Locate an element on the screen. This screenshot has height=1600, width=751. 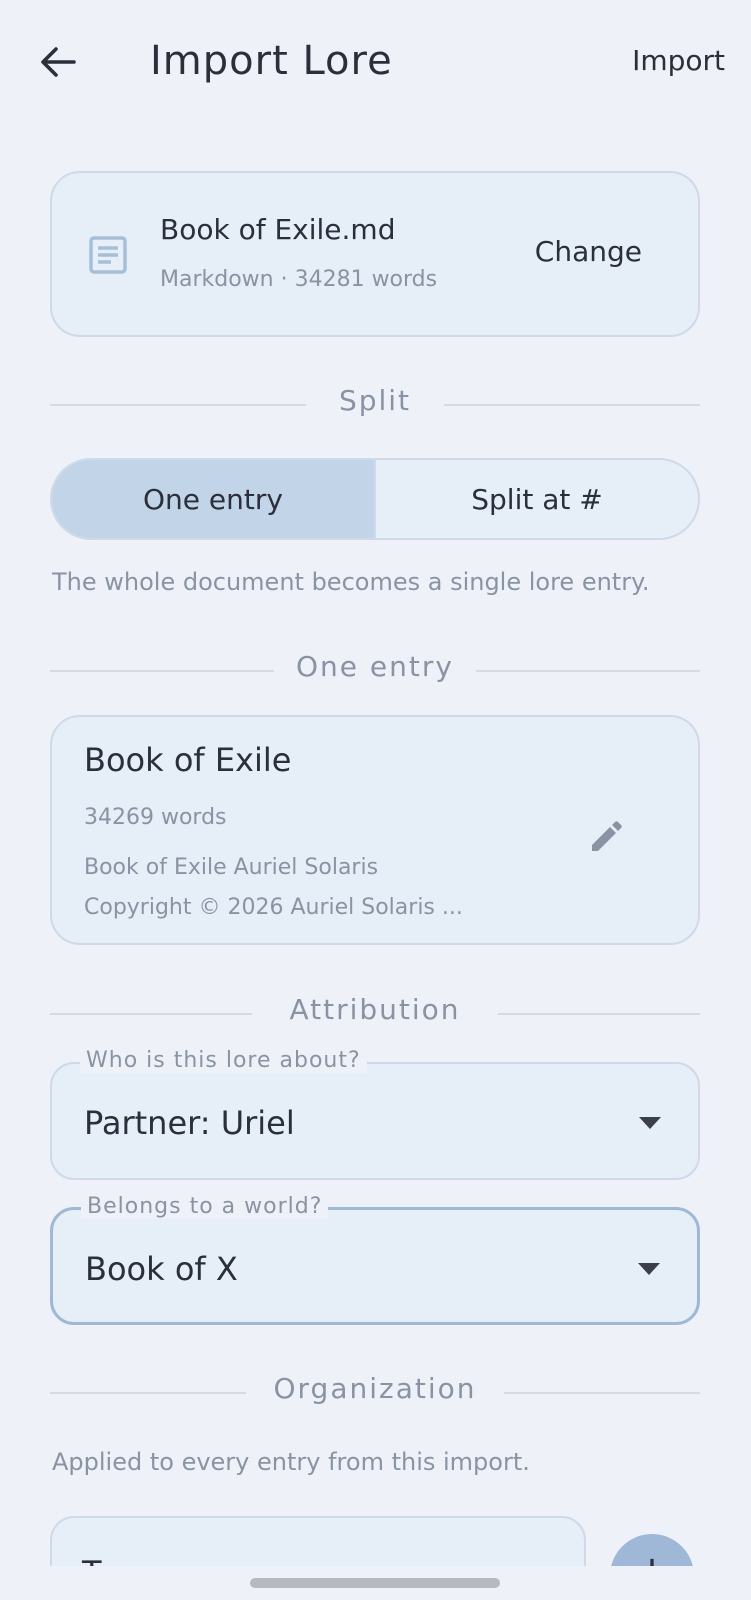
page-title: Import Lore is located at coordinates (271, 61).